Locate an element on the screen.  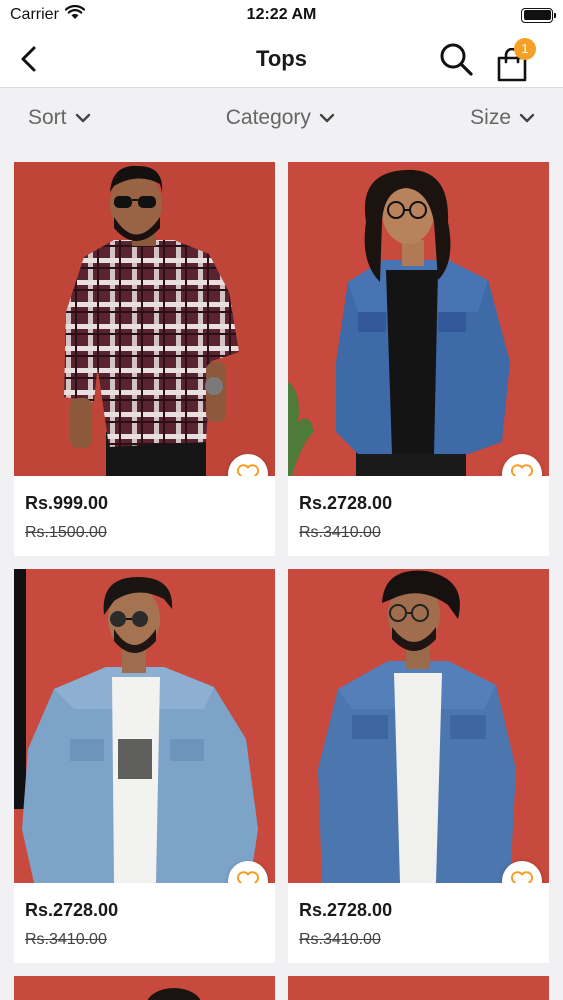
carrier-label: Carrier is located at coordinates (34, 14).